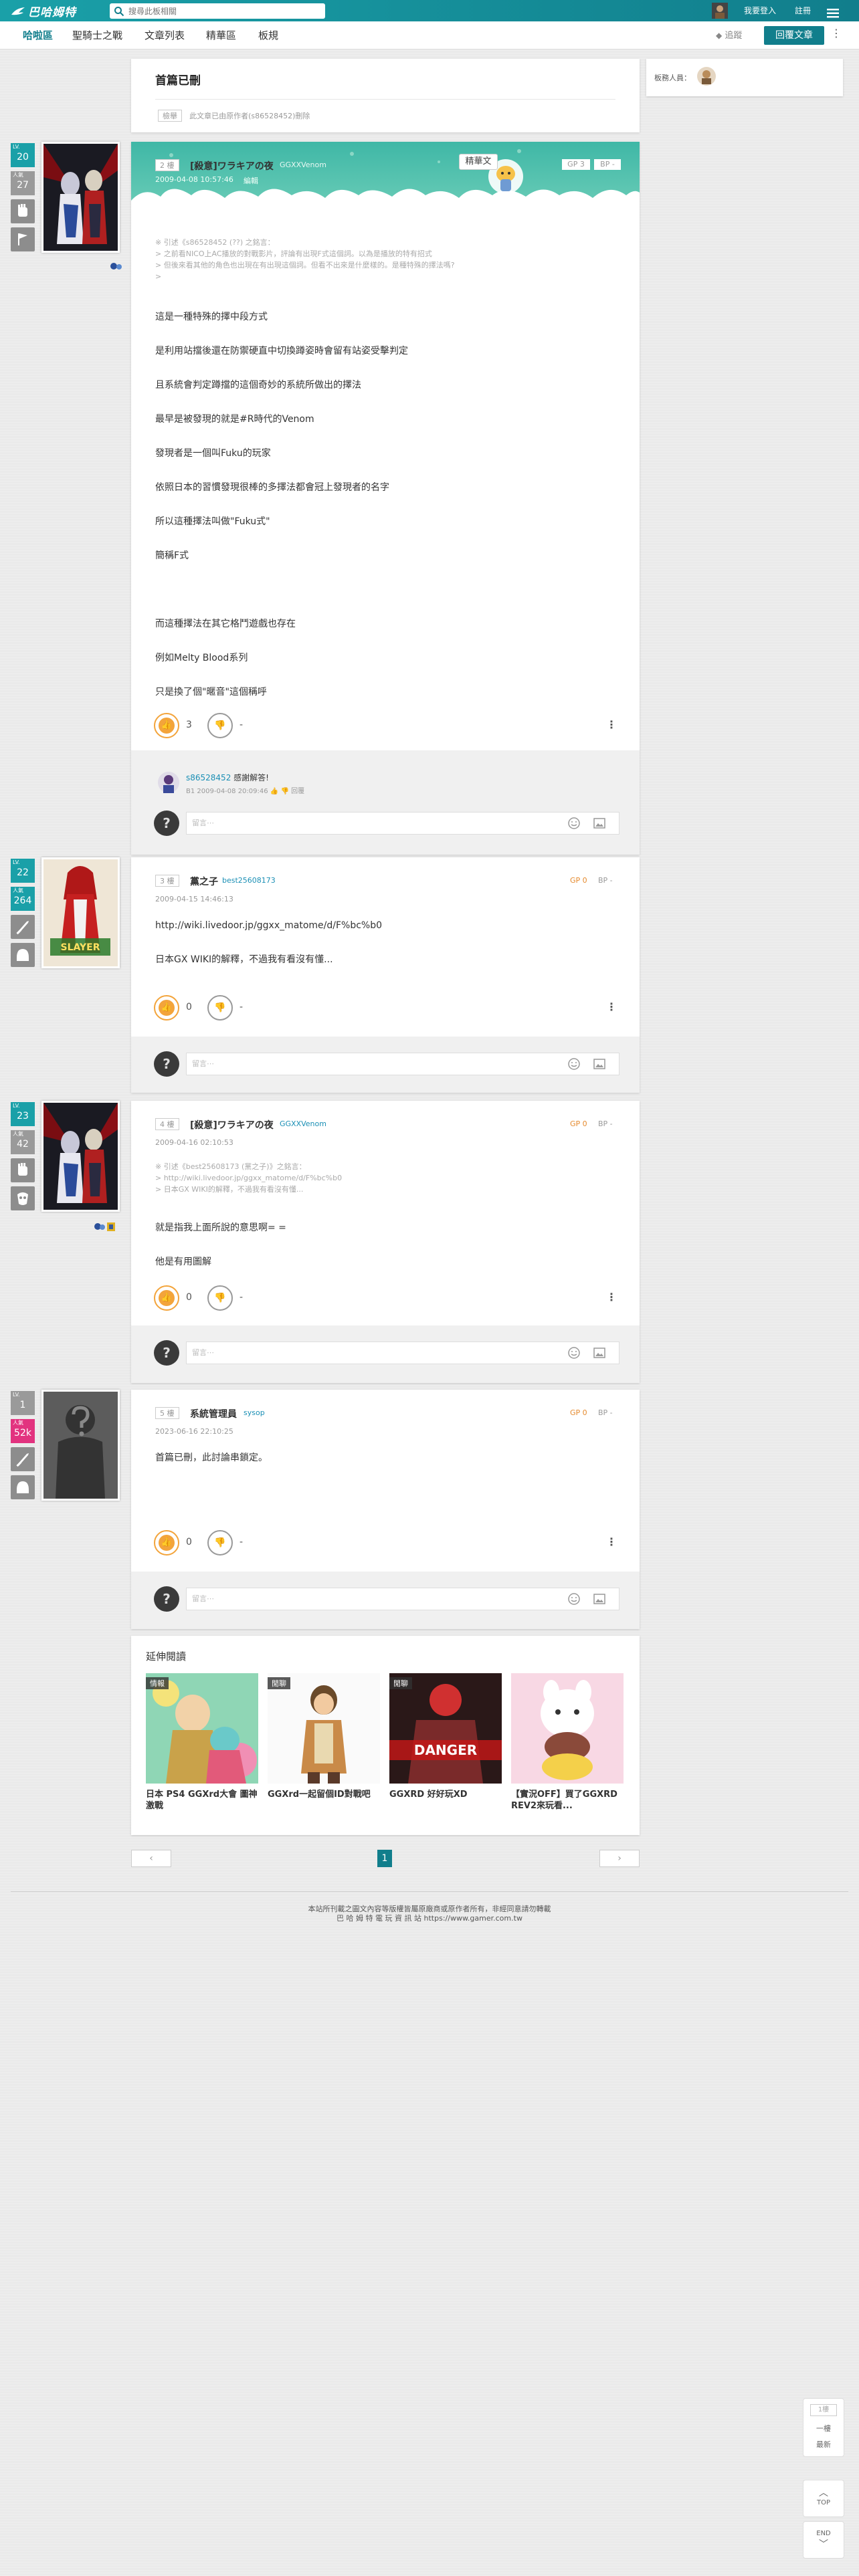  Describe the element at coordinates (222, 11) in the screenshot. I see `search-input` at that location.